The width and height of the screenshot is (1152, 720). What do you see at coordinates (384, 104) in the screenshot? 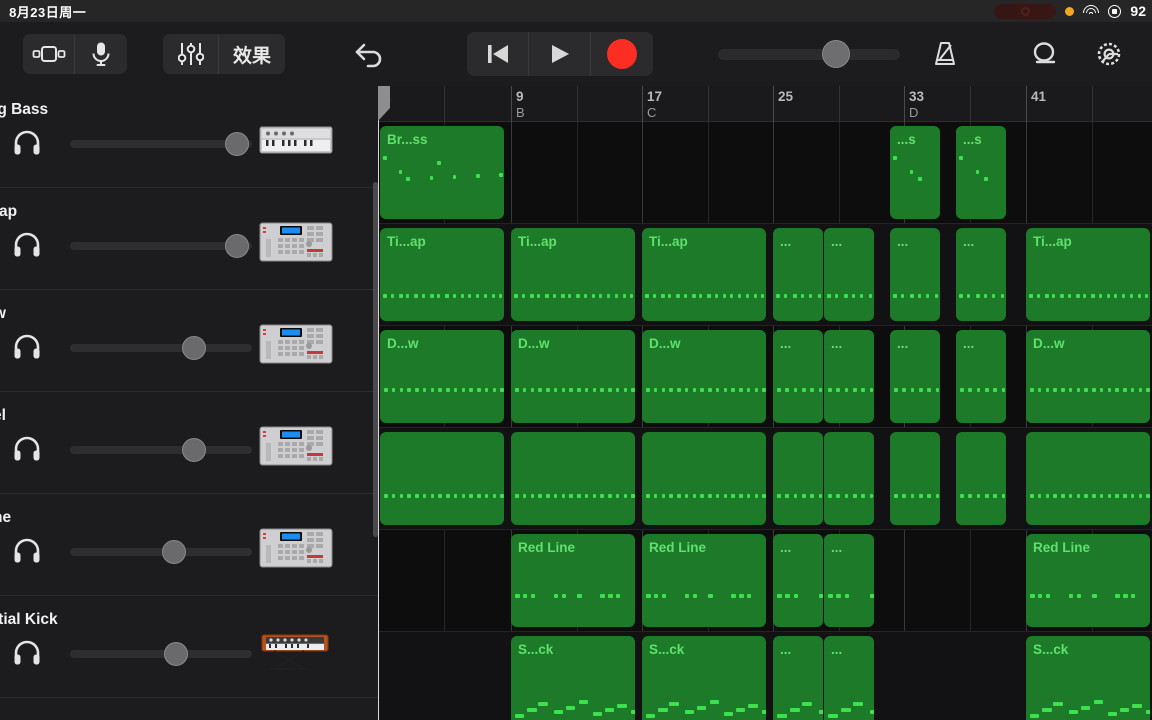
I see `playhead-marker` at bounding box center [384, 104].